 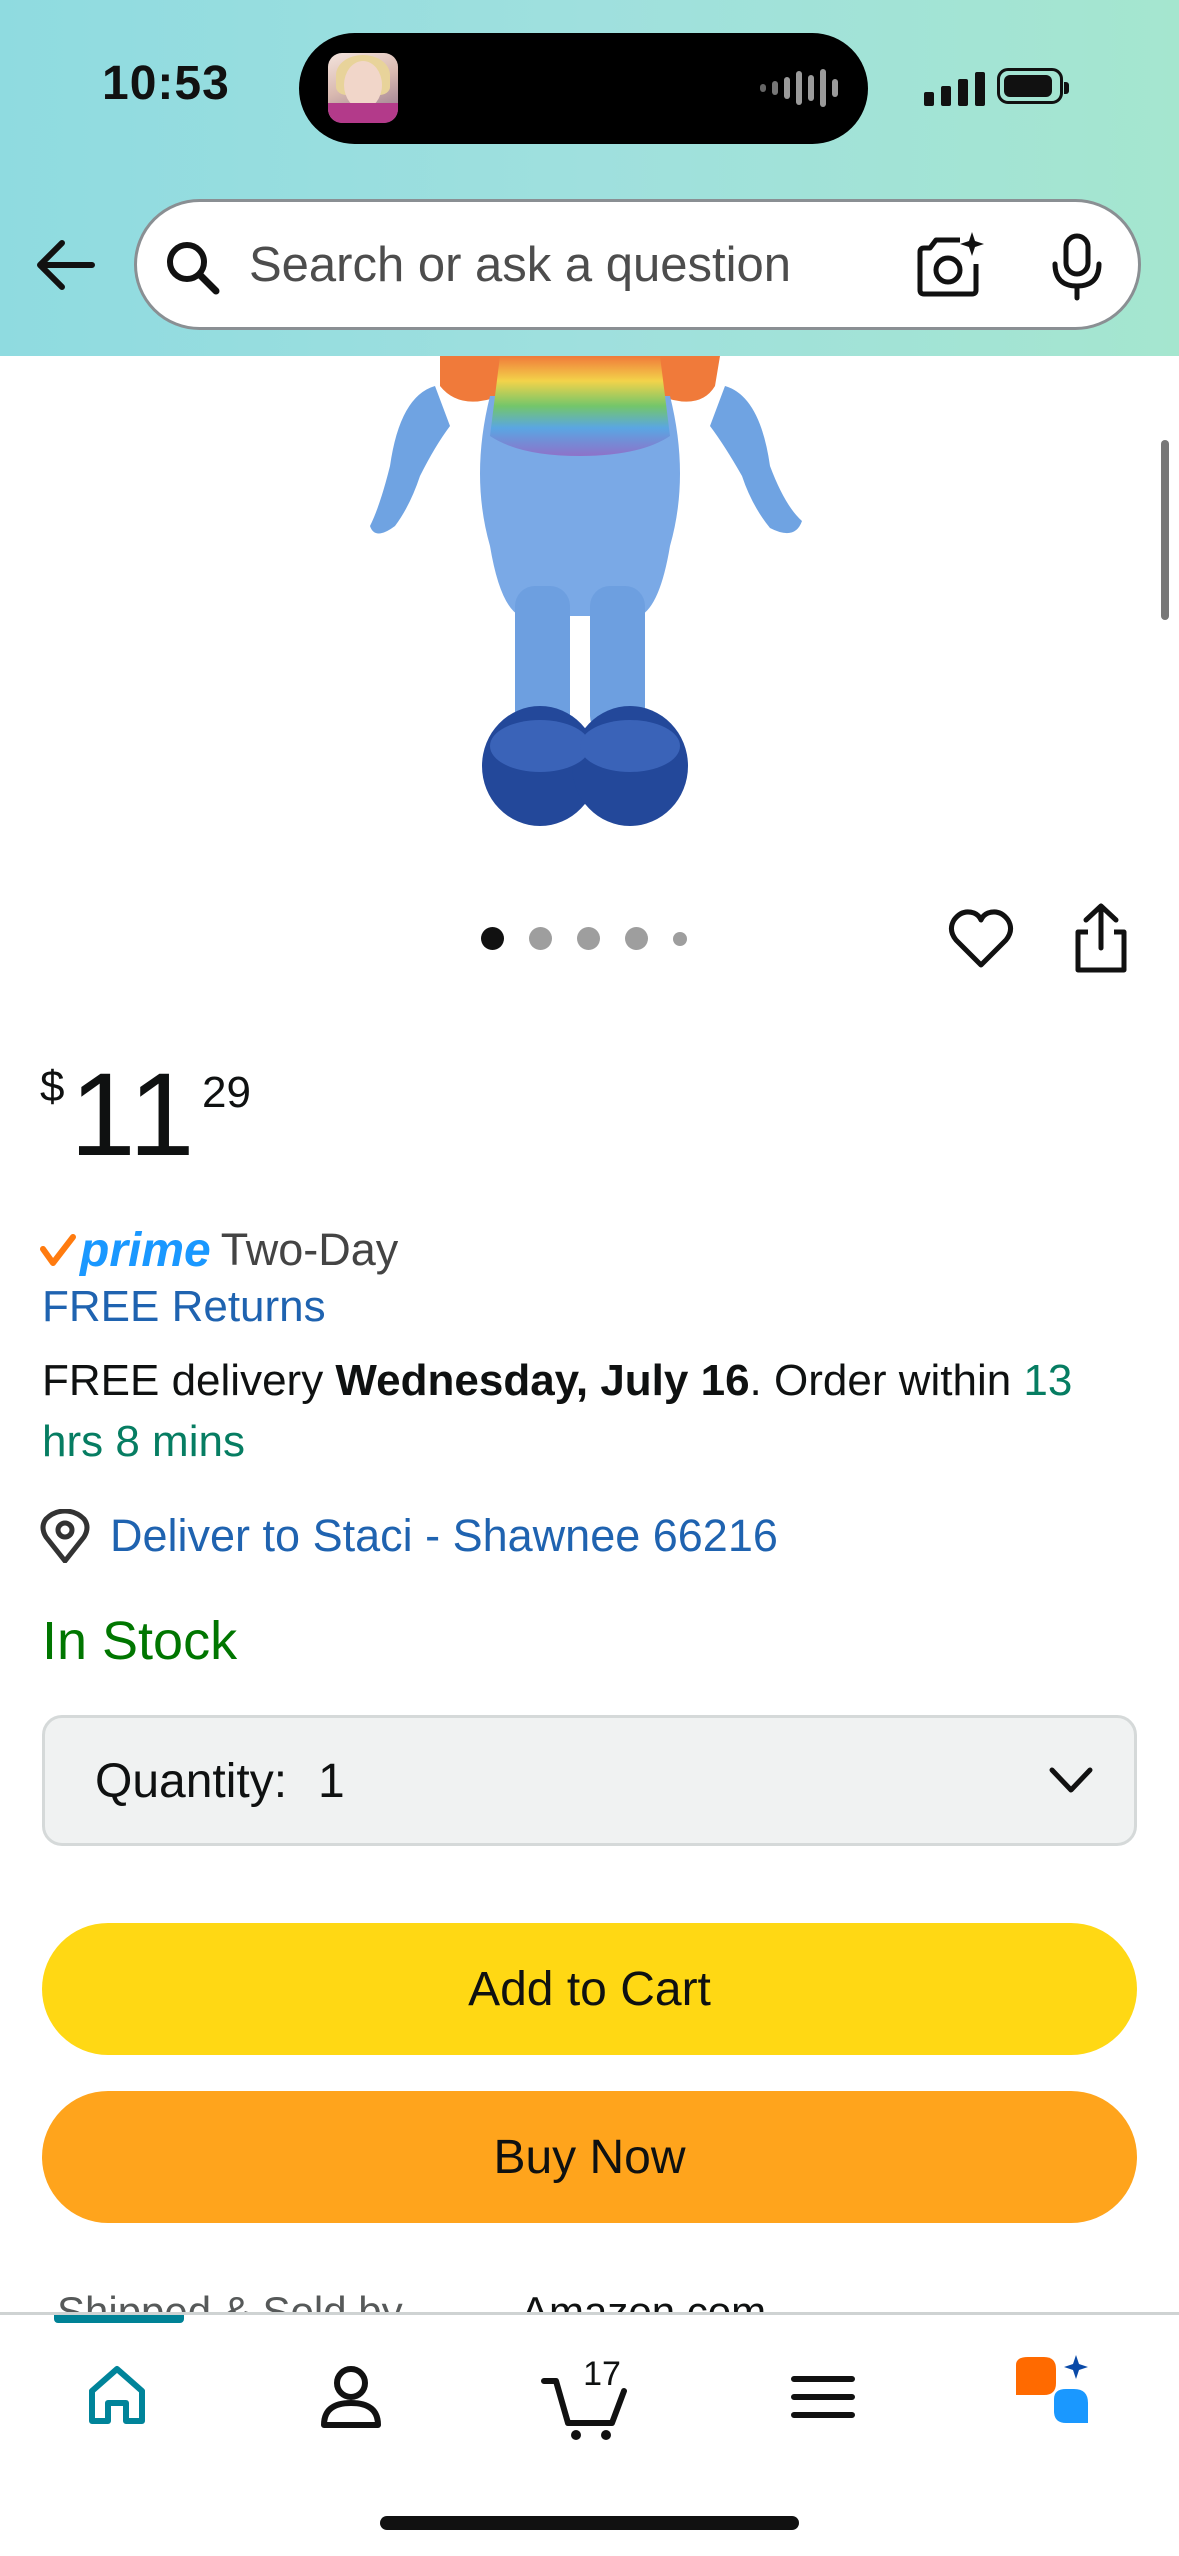 What do you see at coordinates (189, 1380) in the screenshot?
I see `delivery-prefix: FREE delivery` at bounding box center [189, 1380].